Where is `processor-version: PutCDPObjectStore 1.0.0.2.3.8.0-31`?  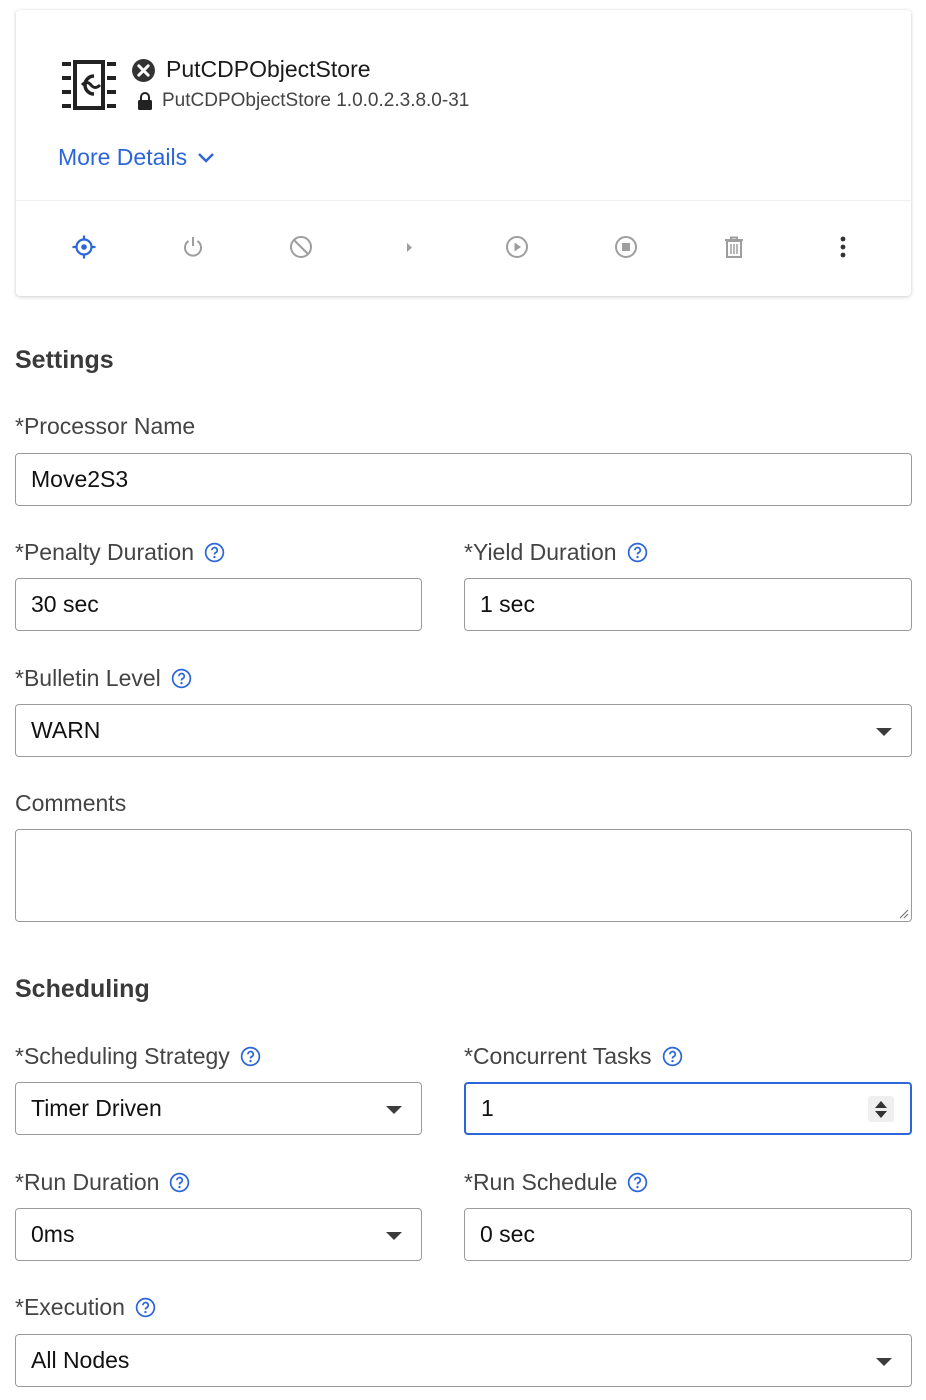 processor-version: PutCDPObjectStore 1.0.0.2.3.8.0-31 is located at coordinates (316, 100).